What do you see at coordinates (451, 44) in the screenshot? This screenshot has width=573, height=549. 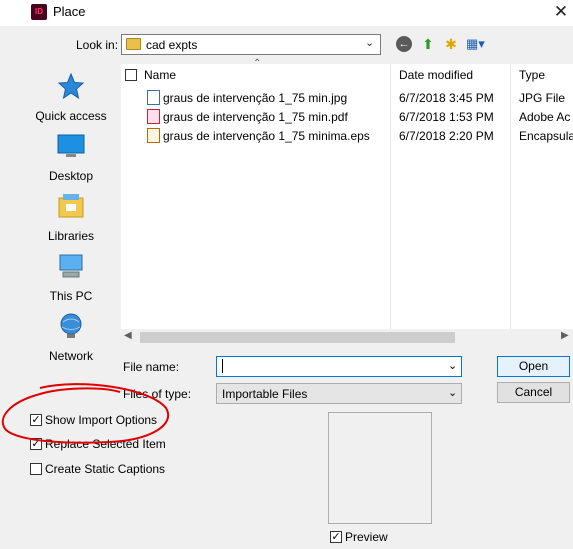 I see `new-folder-icon: ✱` at bounding box center [451, 44].